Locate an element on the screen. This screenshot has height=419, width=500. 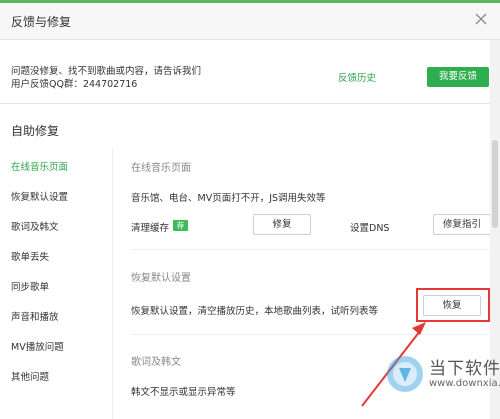
auto-repair-title: 自助修复 is located at coordinates (35, 131).